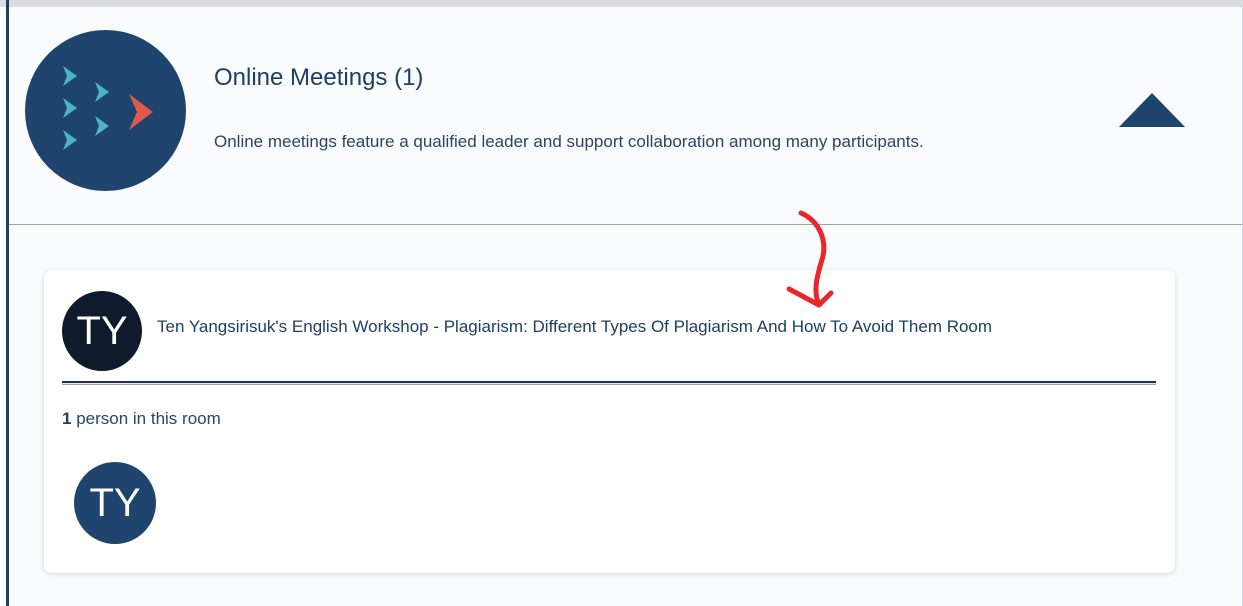 The height and width of the screenshot is (606, 1243). I want to click on fish-school-icon, so click(105, 110).